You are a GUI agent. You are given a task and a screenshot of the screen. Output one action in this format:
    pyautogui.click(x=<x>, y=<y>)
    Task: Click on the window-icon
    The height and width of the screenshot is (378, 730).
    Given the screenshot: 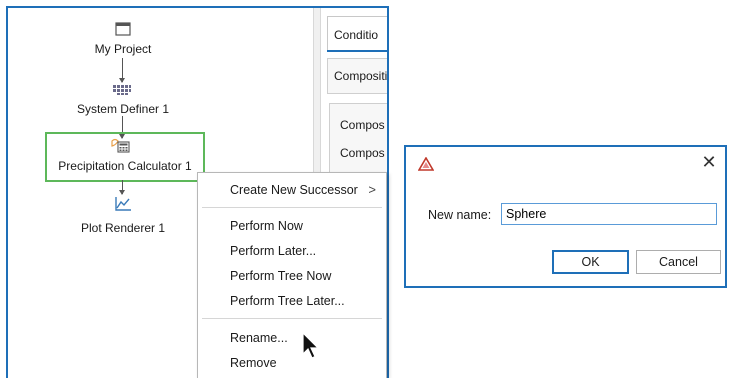 What is the action you would take?
    pyautogui.click(x=123, y=30)
    